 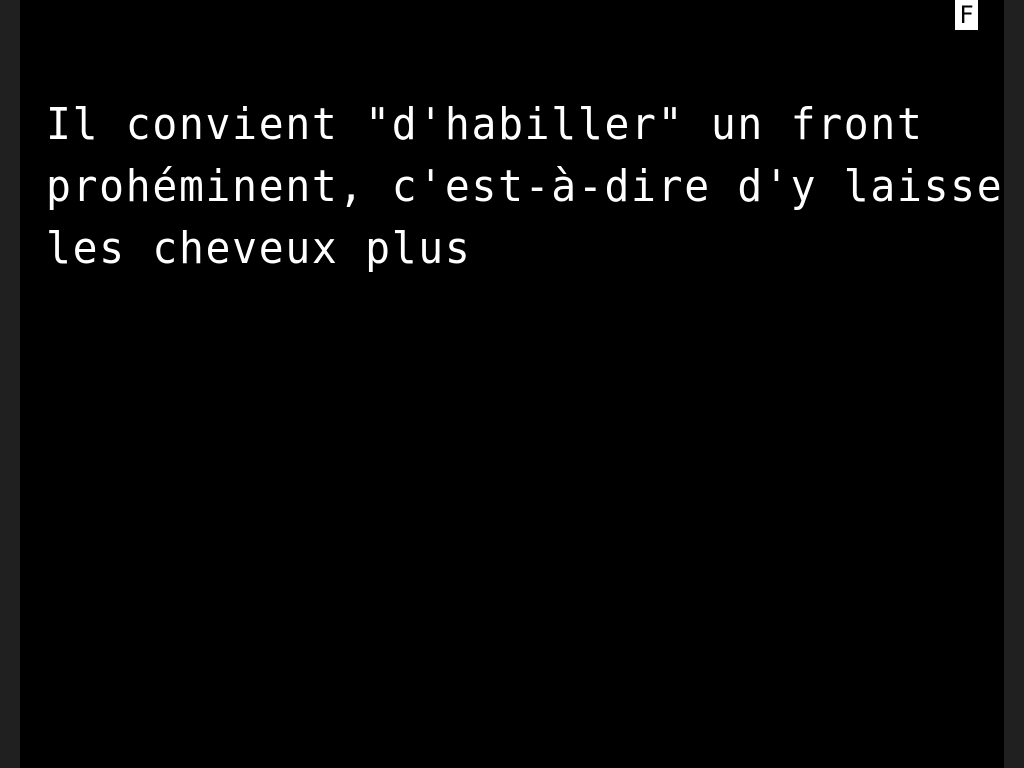 I want to click on text-line-2: prohéminent, c'est-à-dire d'y laisser, so click(x=525, y=186).